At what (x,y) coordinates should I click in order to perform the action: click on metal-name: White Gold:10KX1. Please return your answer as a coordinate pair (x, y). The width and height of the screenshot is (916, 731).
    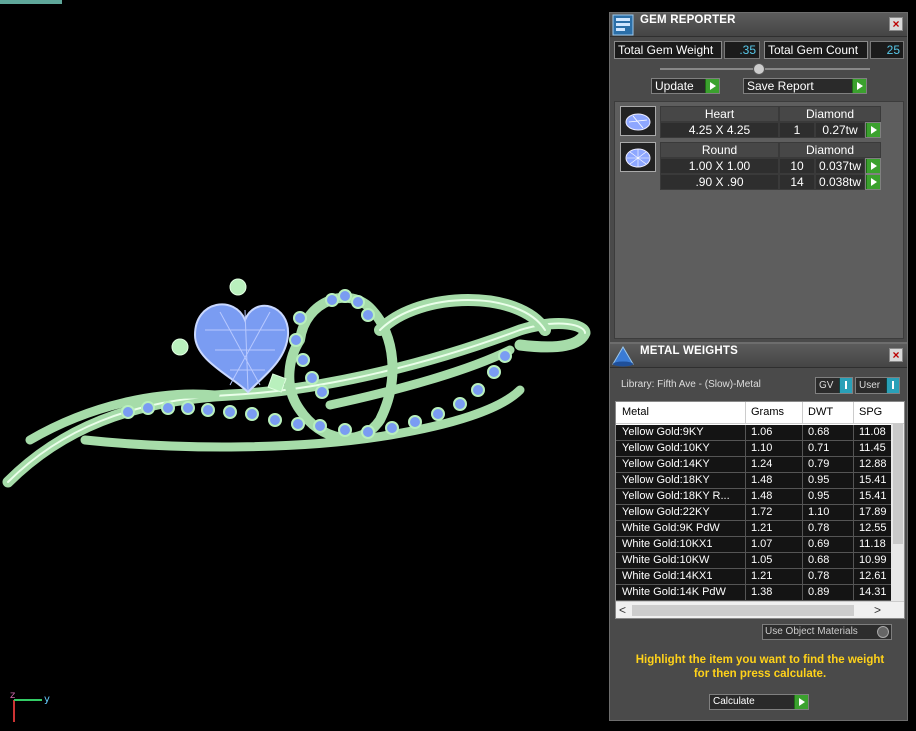
    Looking at the image, I should click on (667, 544).